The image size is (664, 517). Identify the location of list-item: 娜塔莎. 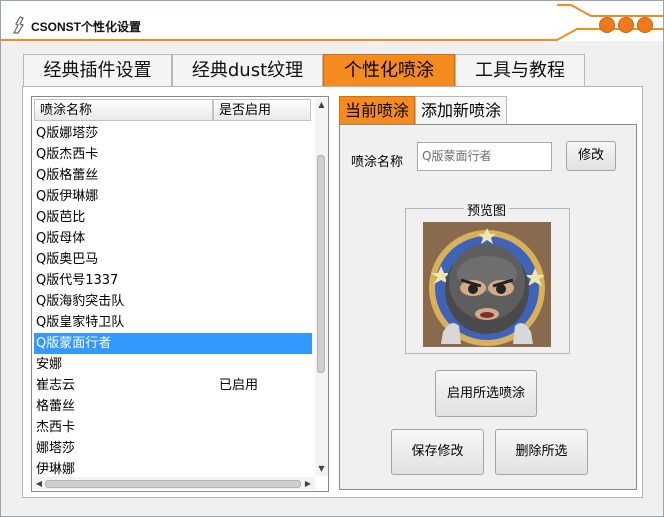
(173, 448).